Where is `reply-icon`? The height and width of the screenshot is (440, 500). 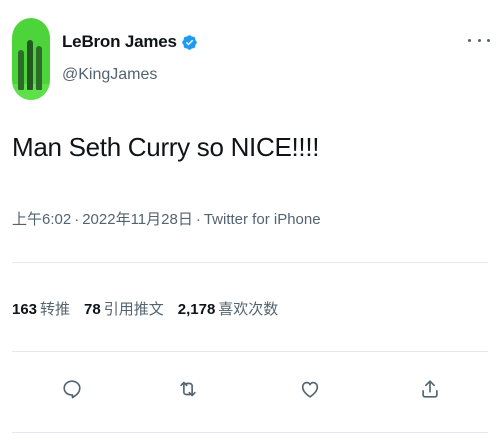 reply-icon is located at coordinates (72, 389).